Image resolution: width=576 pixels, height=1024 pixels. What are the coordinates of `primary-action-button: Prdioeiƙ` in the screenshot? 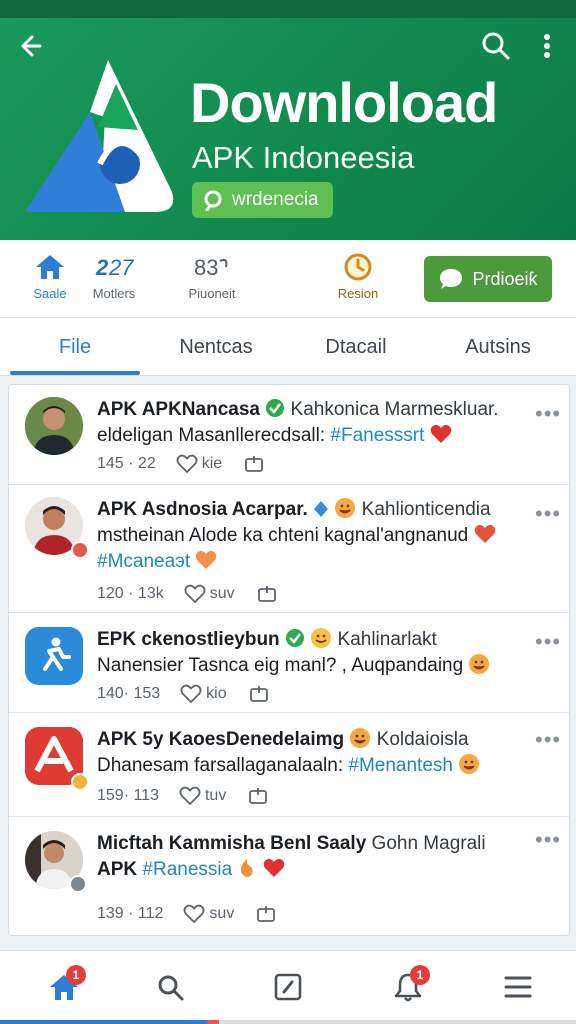 It's located at (488, 279).